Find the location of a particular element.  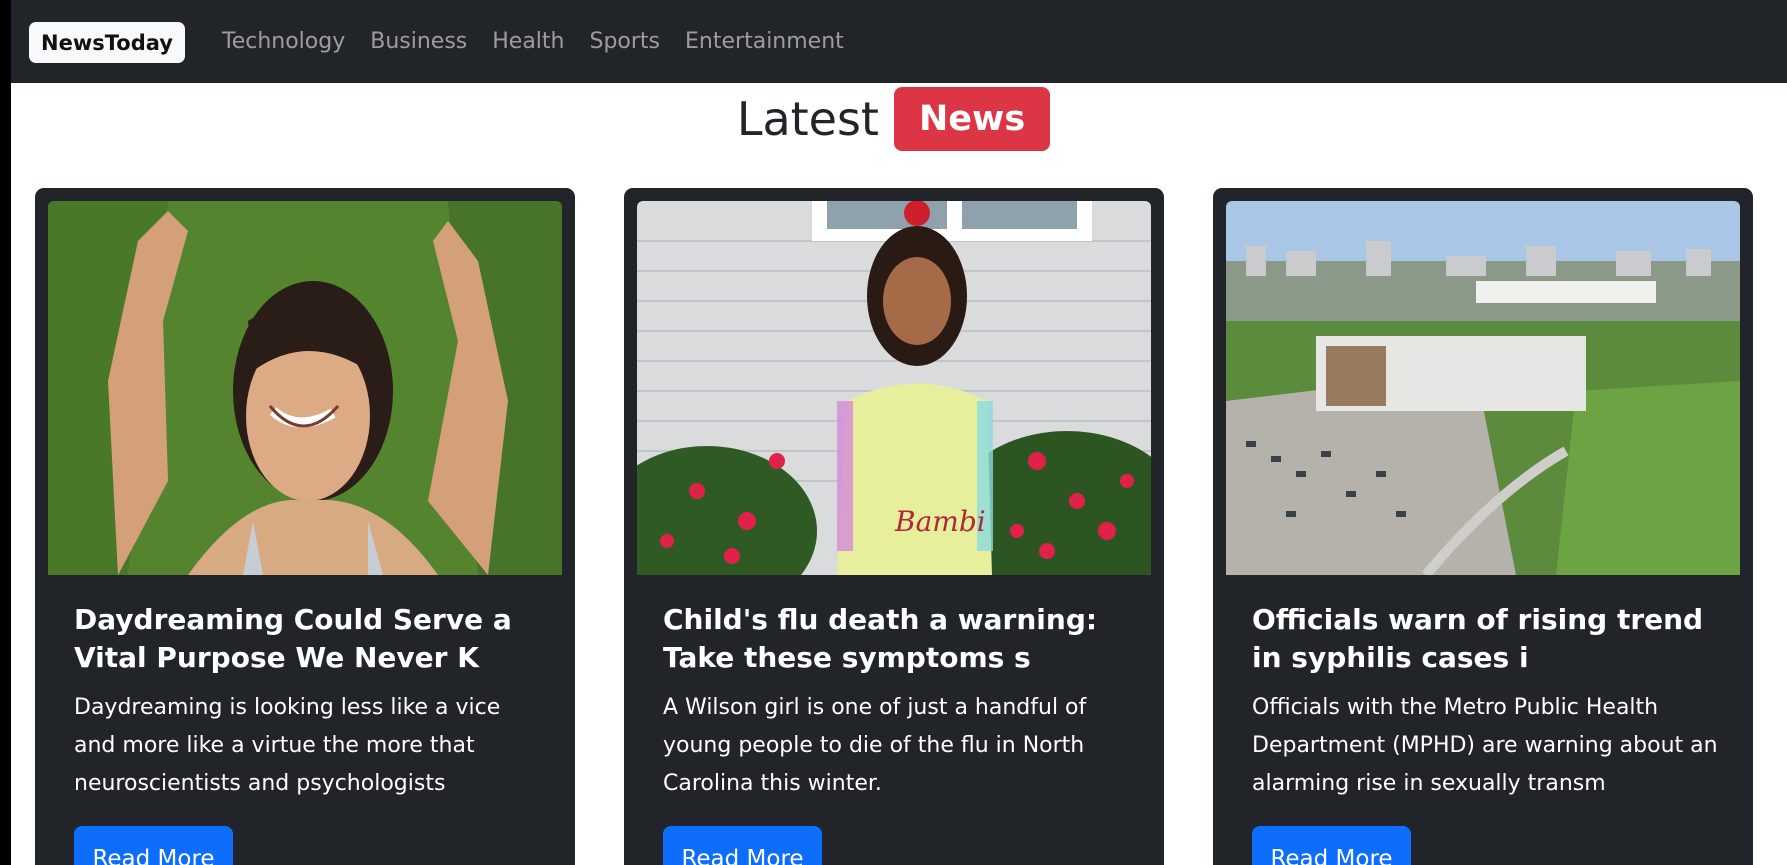

nav-link-entertainment: Entertainment is located at coordinates (764, 41).